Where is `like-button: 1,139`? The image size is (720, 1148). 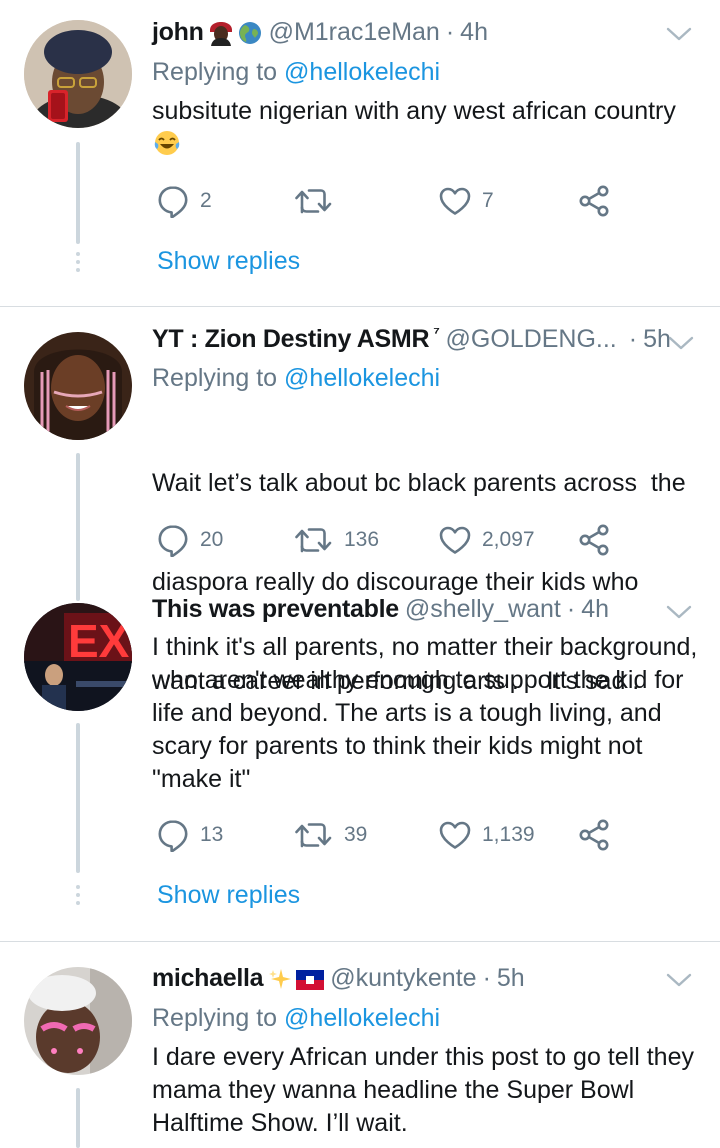
like-button: 1,139 is located at coordinates (486, 835).